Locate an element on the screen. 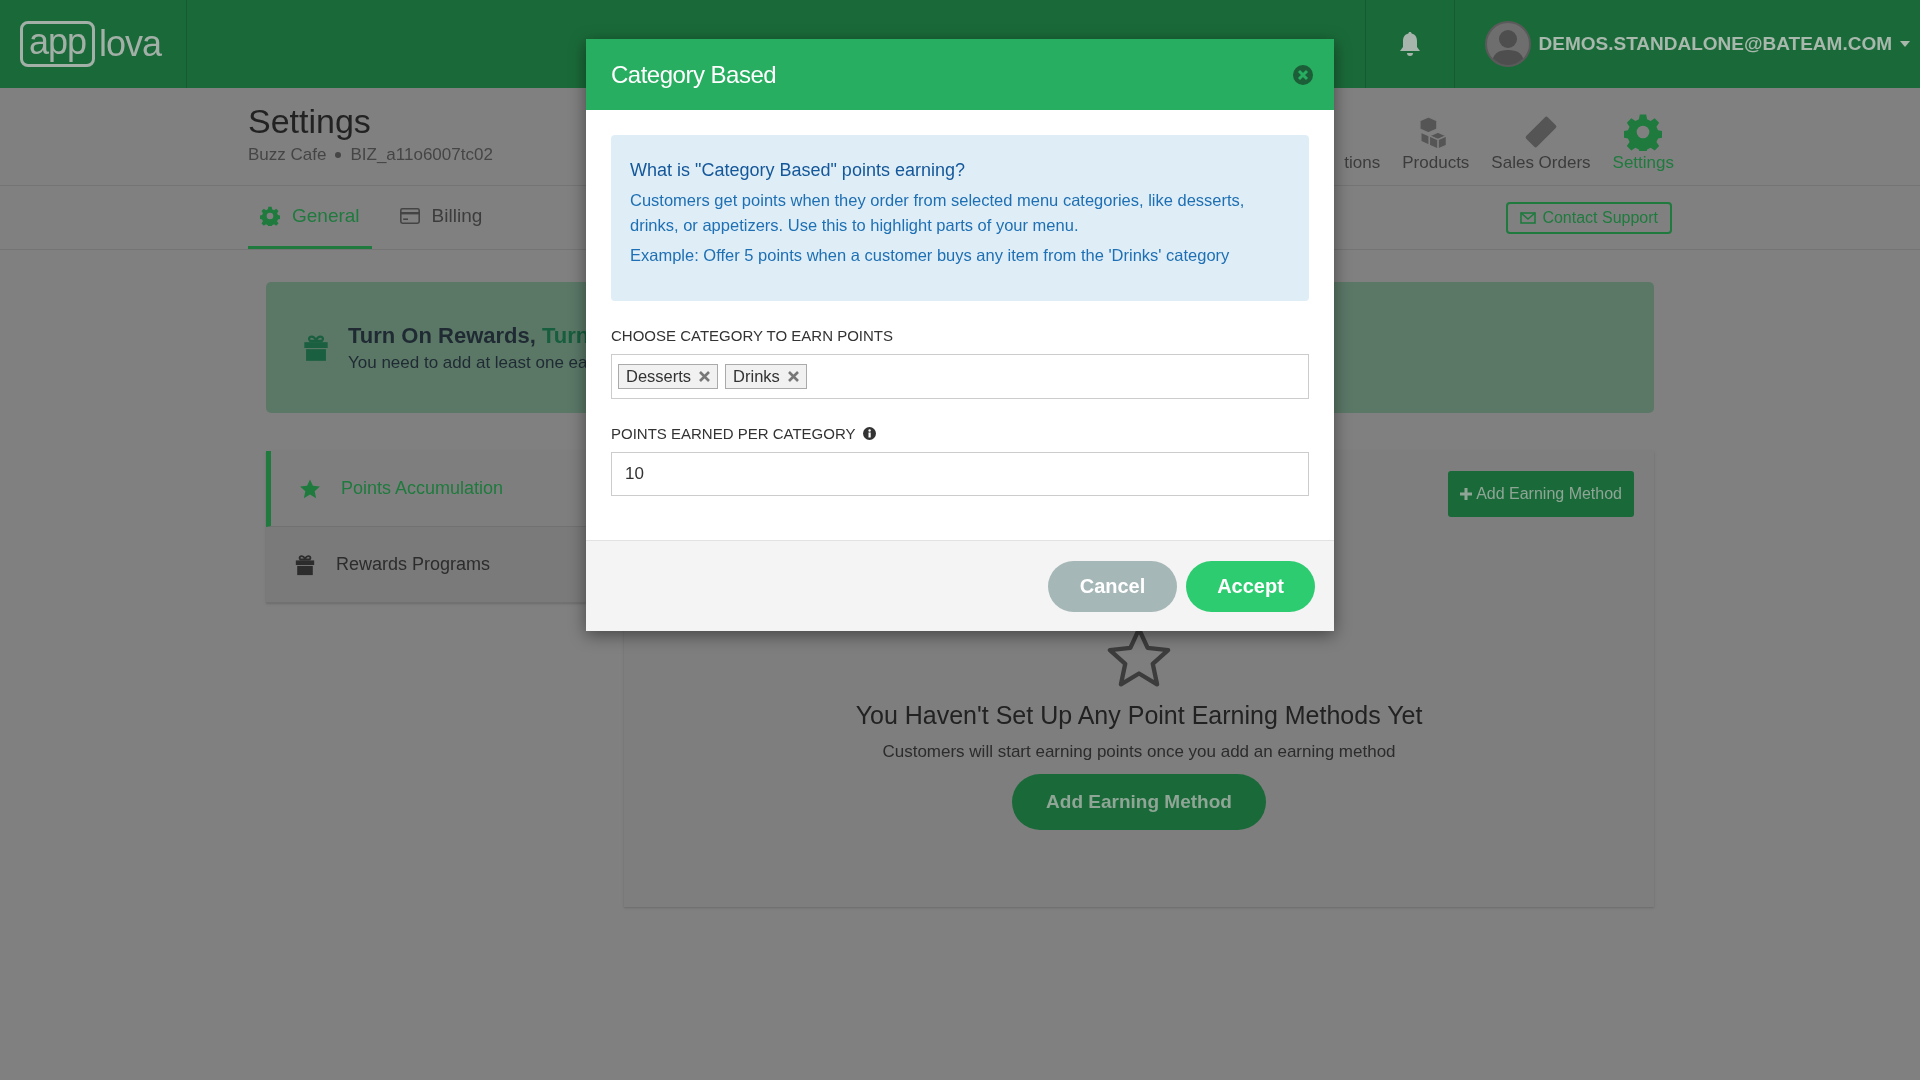  cancel-button: Cancel is located at coordinates (1112, 586).